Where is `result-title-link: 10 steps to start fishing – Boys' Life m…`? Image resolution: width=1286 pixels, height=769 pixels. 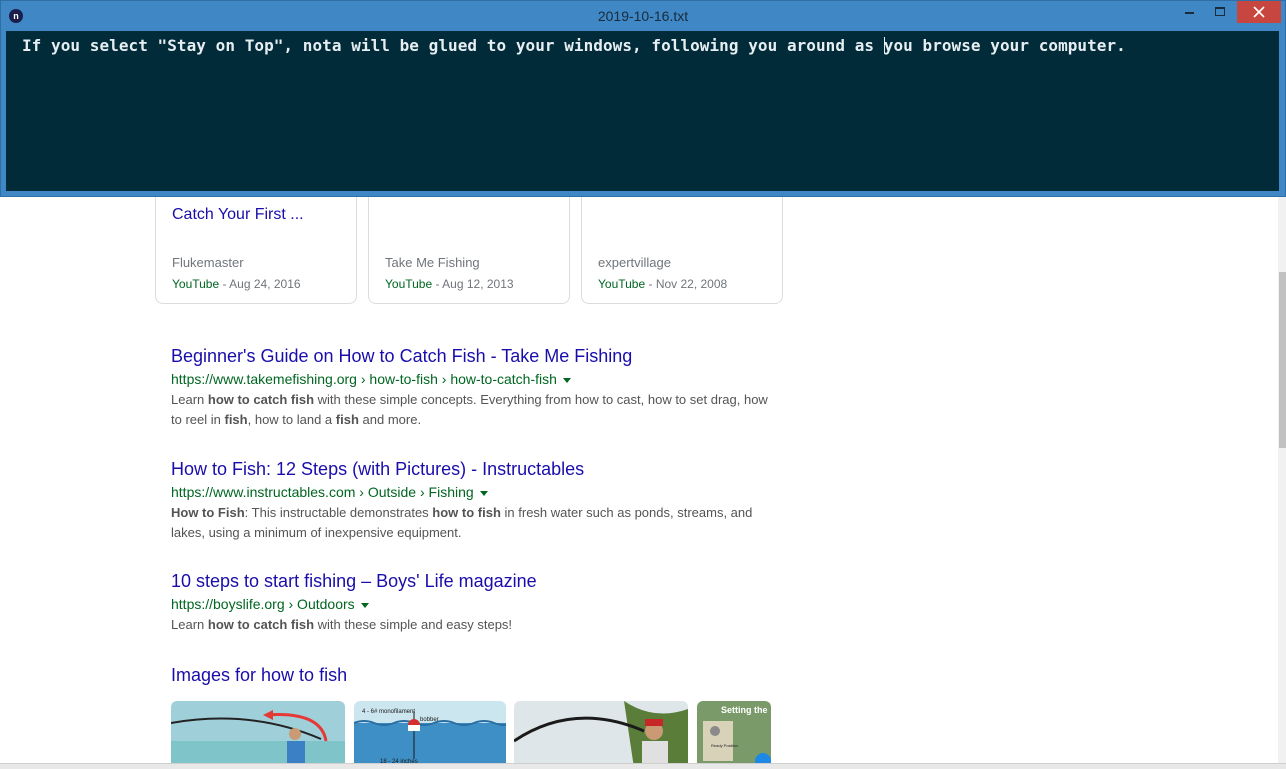
result-title-link: 10 steps to start fishing – Boys' Life m… is located at coordinates (471, 581).